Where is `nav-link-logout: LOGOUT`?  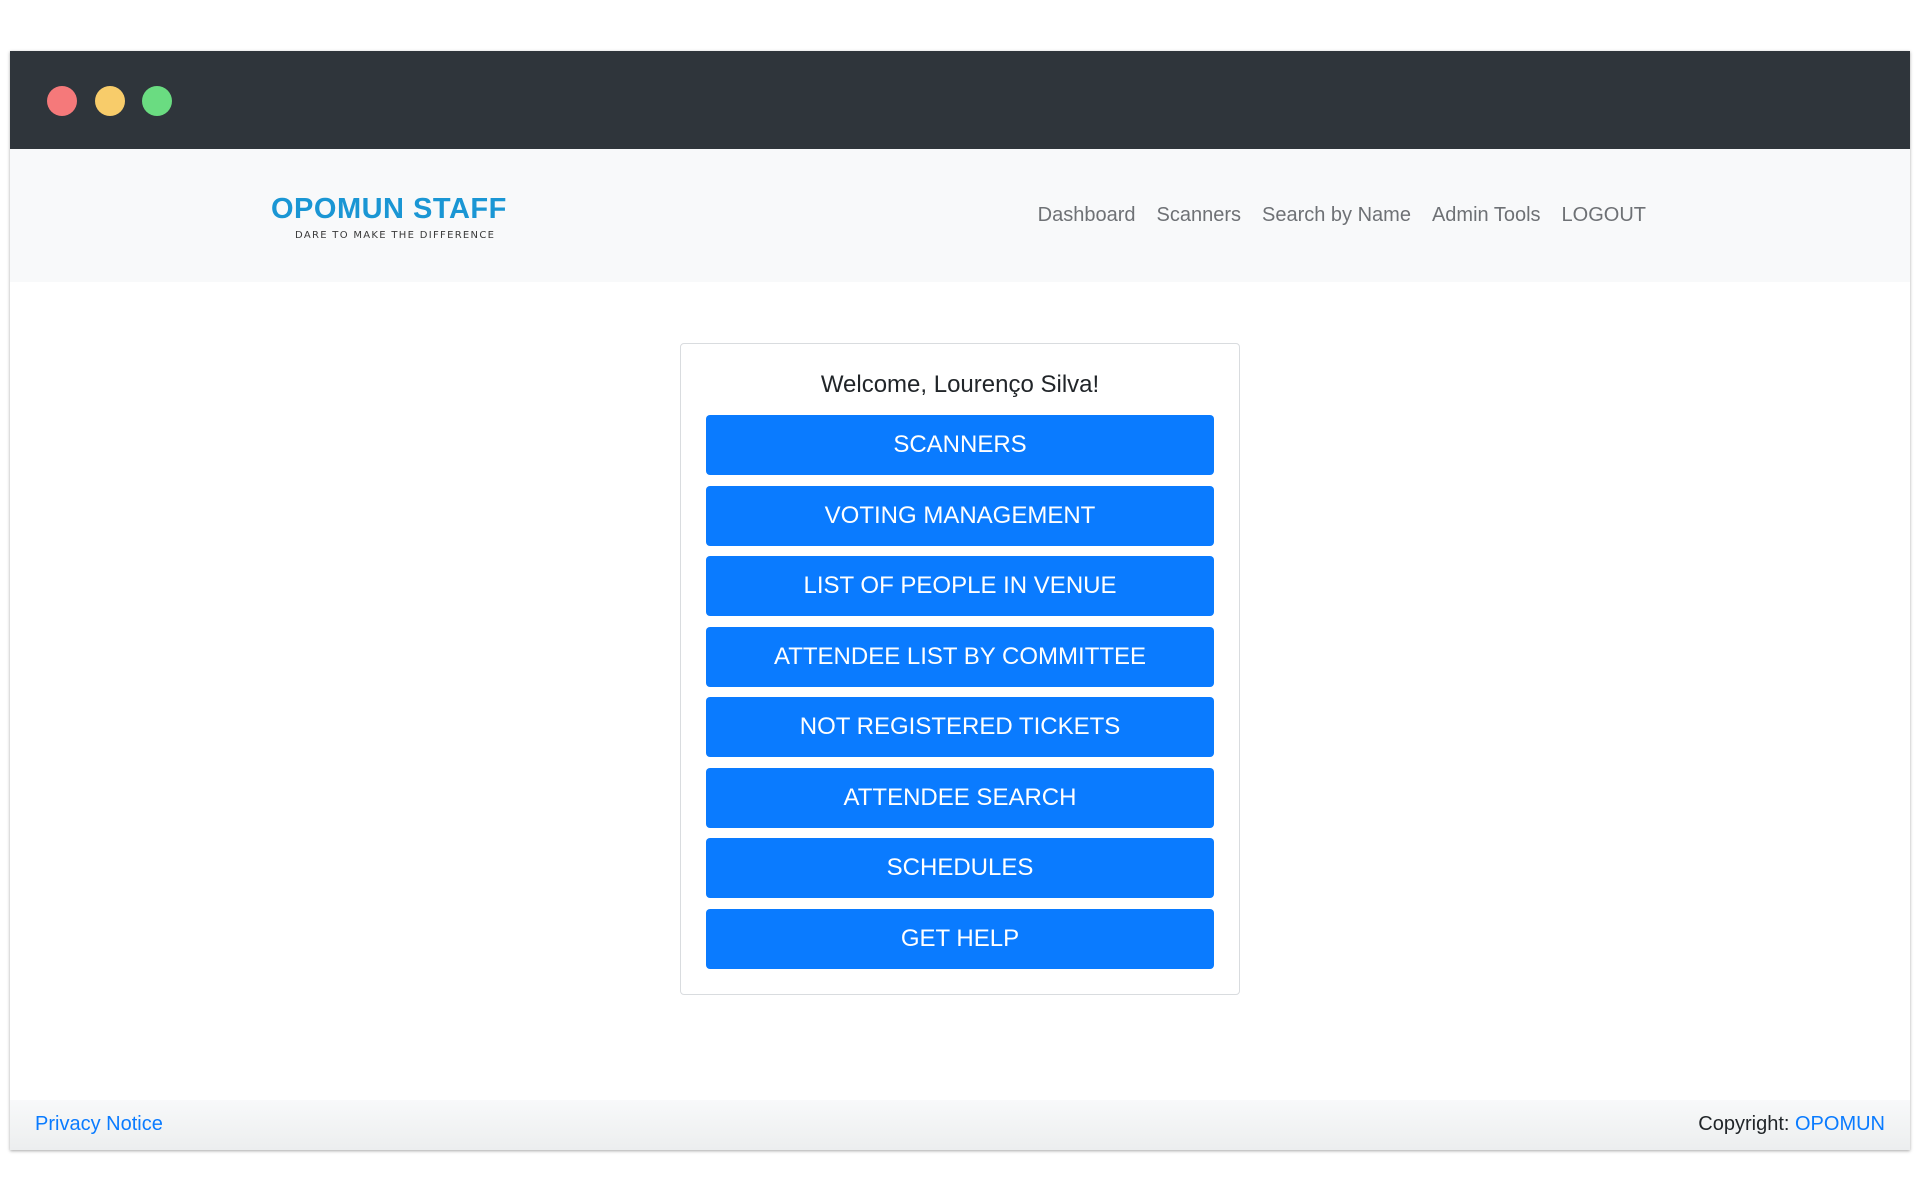 nav-link-logout: LOGOUT is located at coordinates (1604, 215).